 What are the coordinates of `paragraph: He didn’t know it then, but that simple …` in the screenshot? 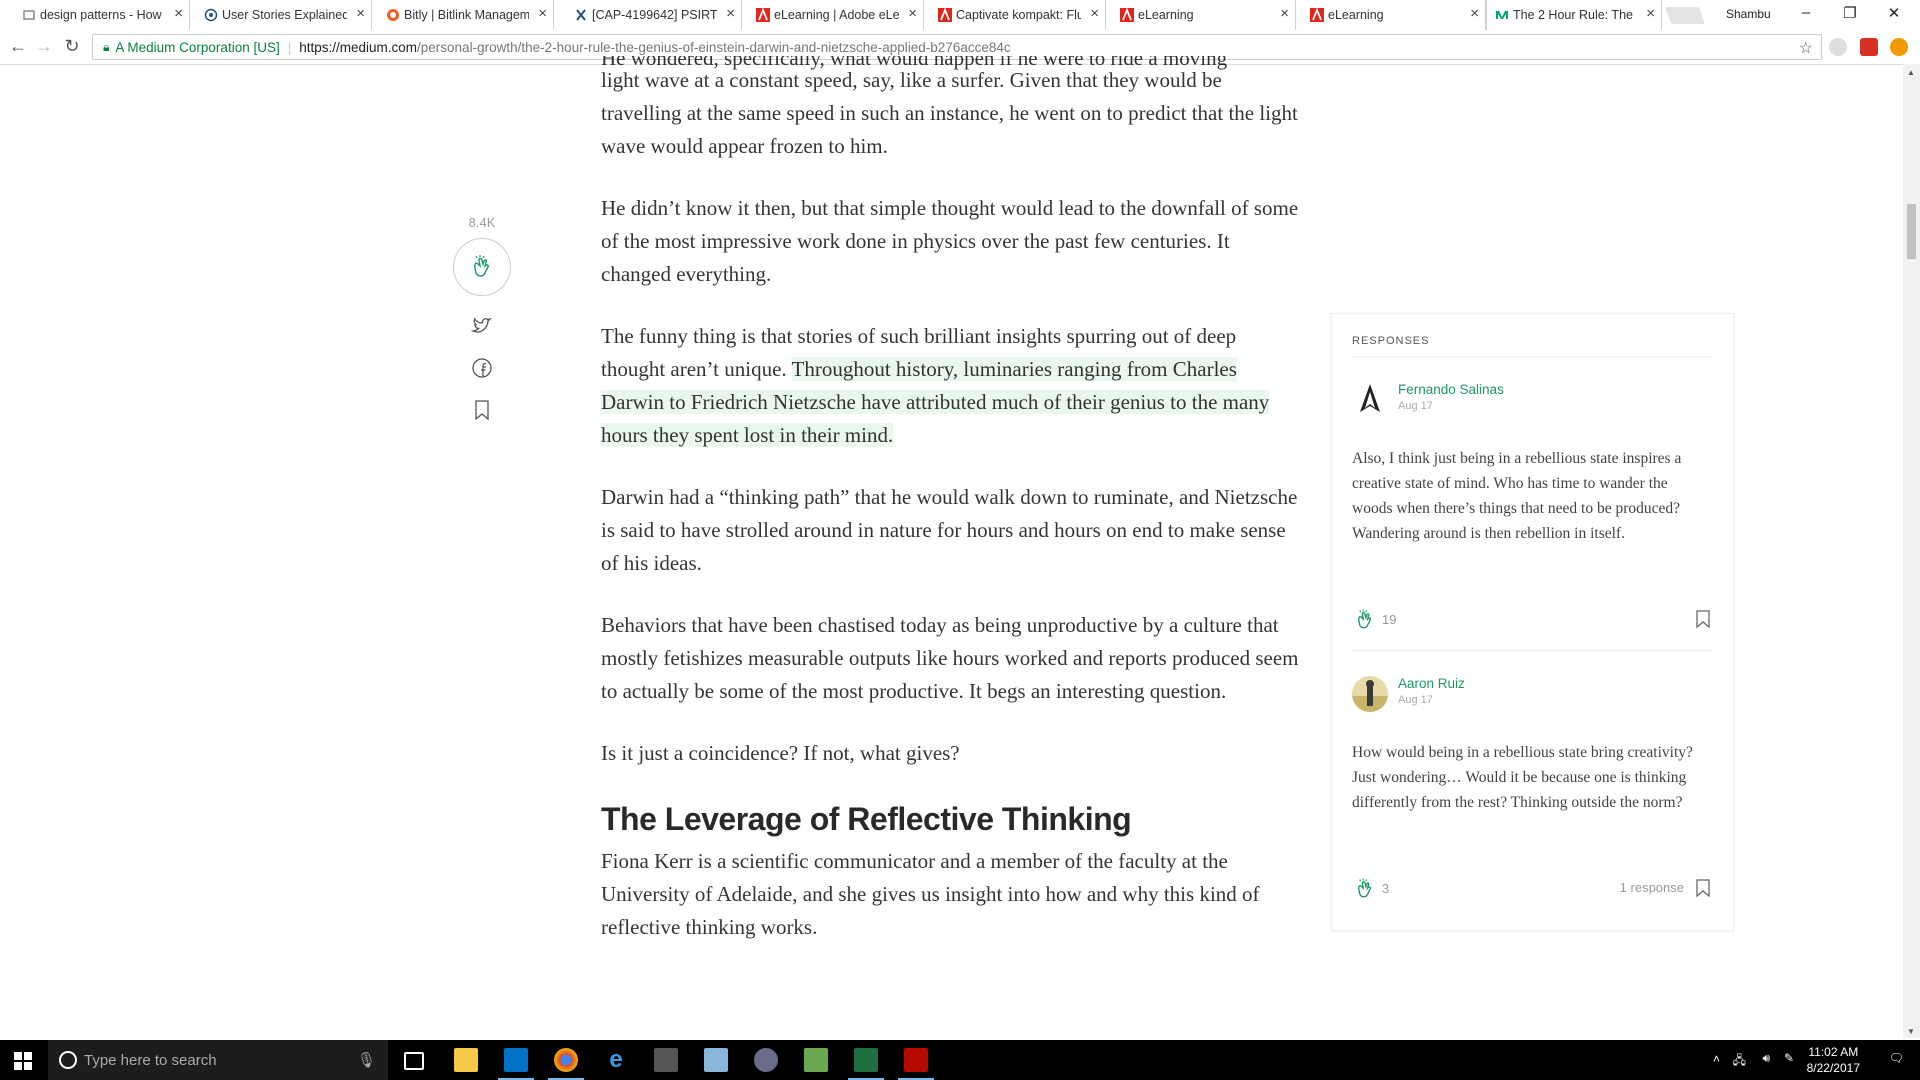 It's located at (950, 241).